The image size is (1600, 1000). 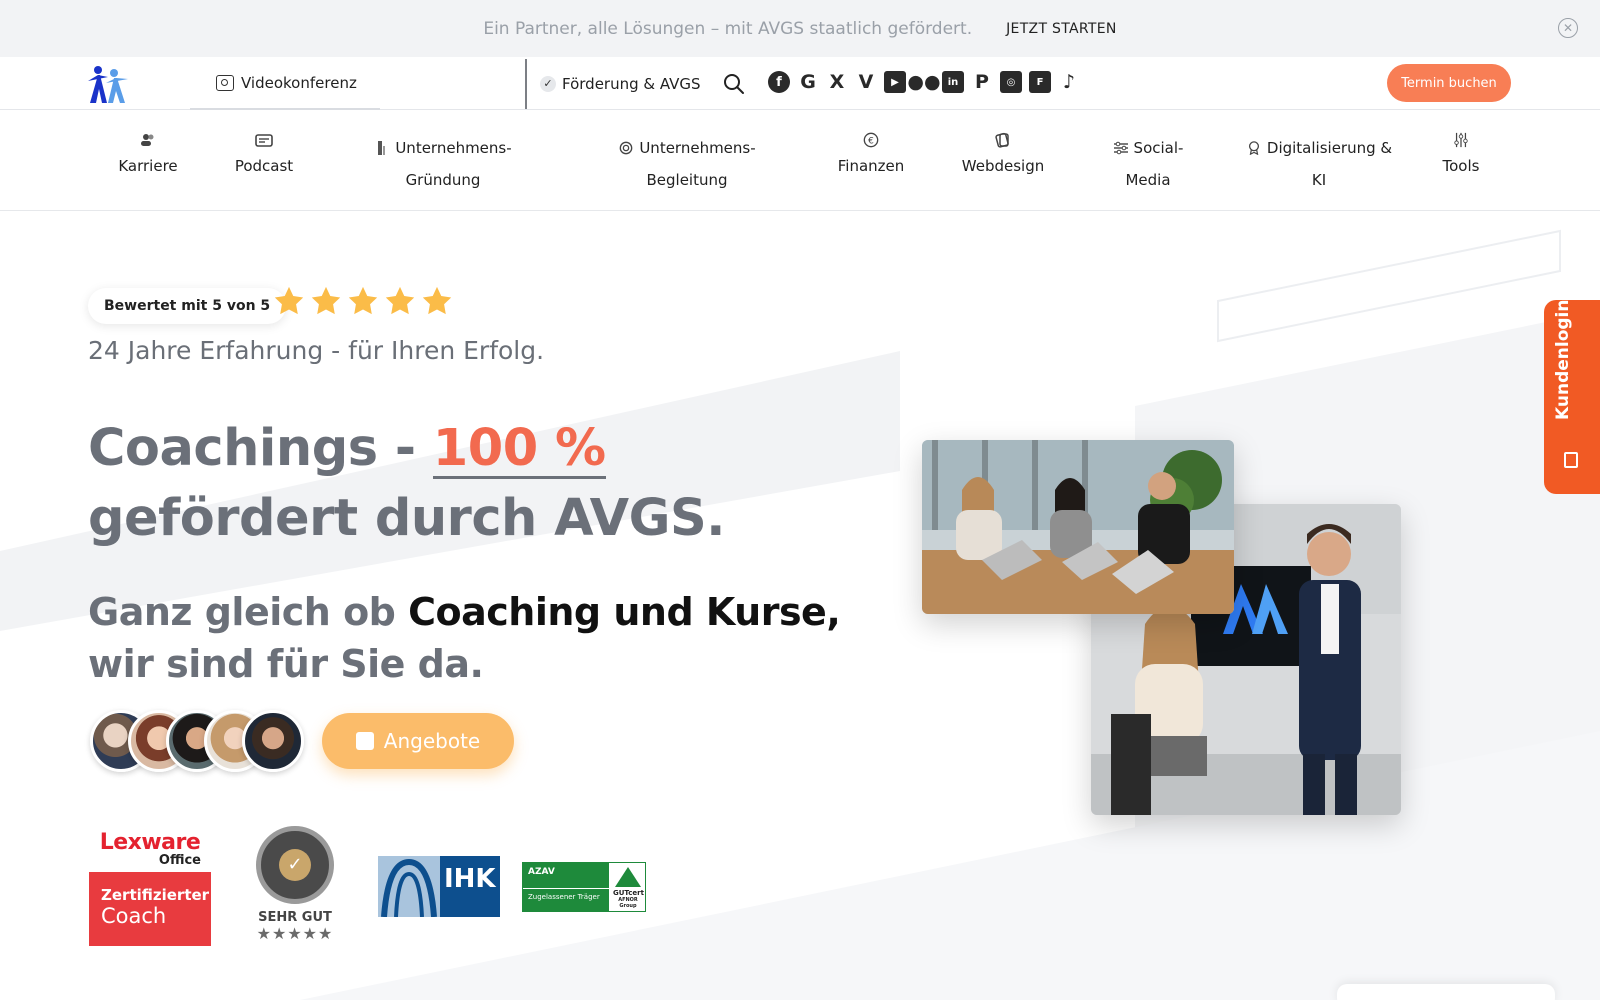 I want to click on avatar, so click(x=273, y=741).